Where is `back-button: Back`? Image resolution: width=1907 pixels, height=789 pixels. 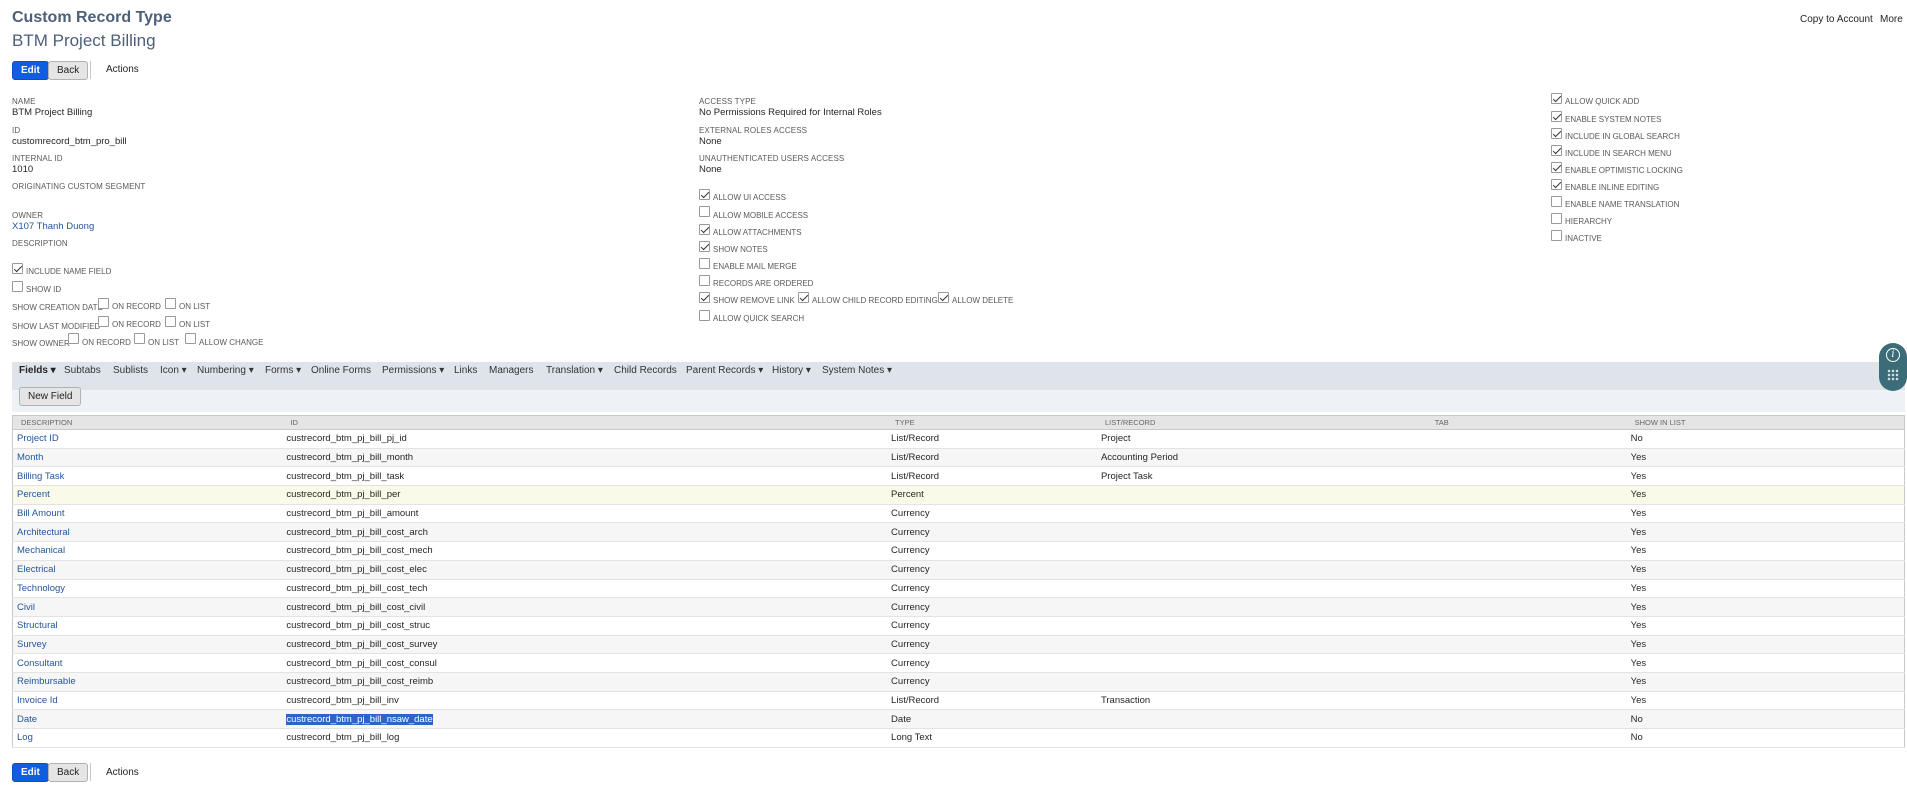
back-button: Back is located at coordinates (68, 70).